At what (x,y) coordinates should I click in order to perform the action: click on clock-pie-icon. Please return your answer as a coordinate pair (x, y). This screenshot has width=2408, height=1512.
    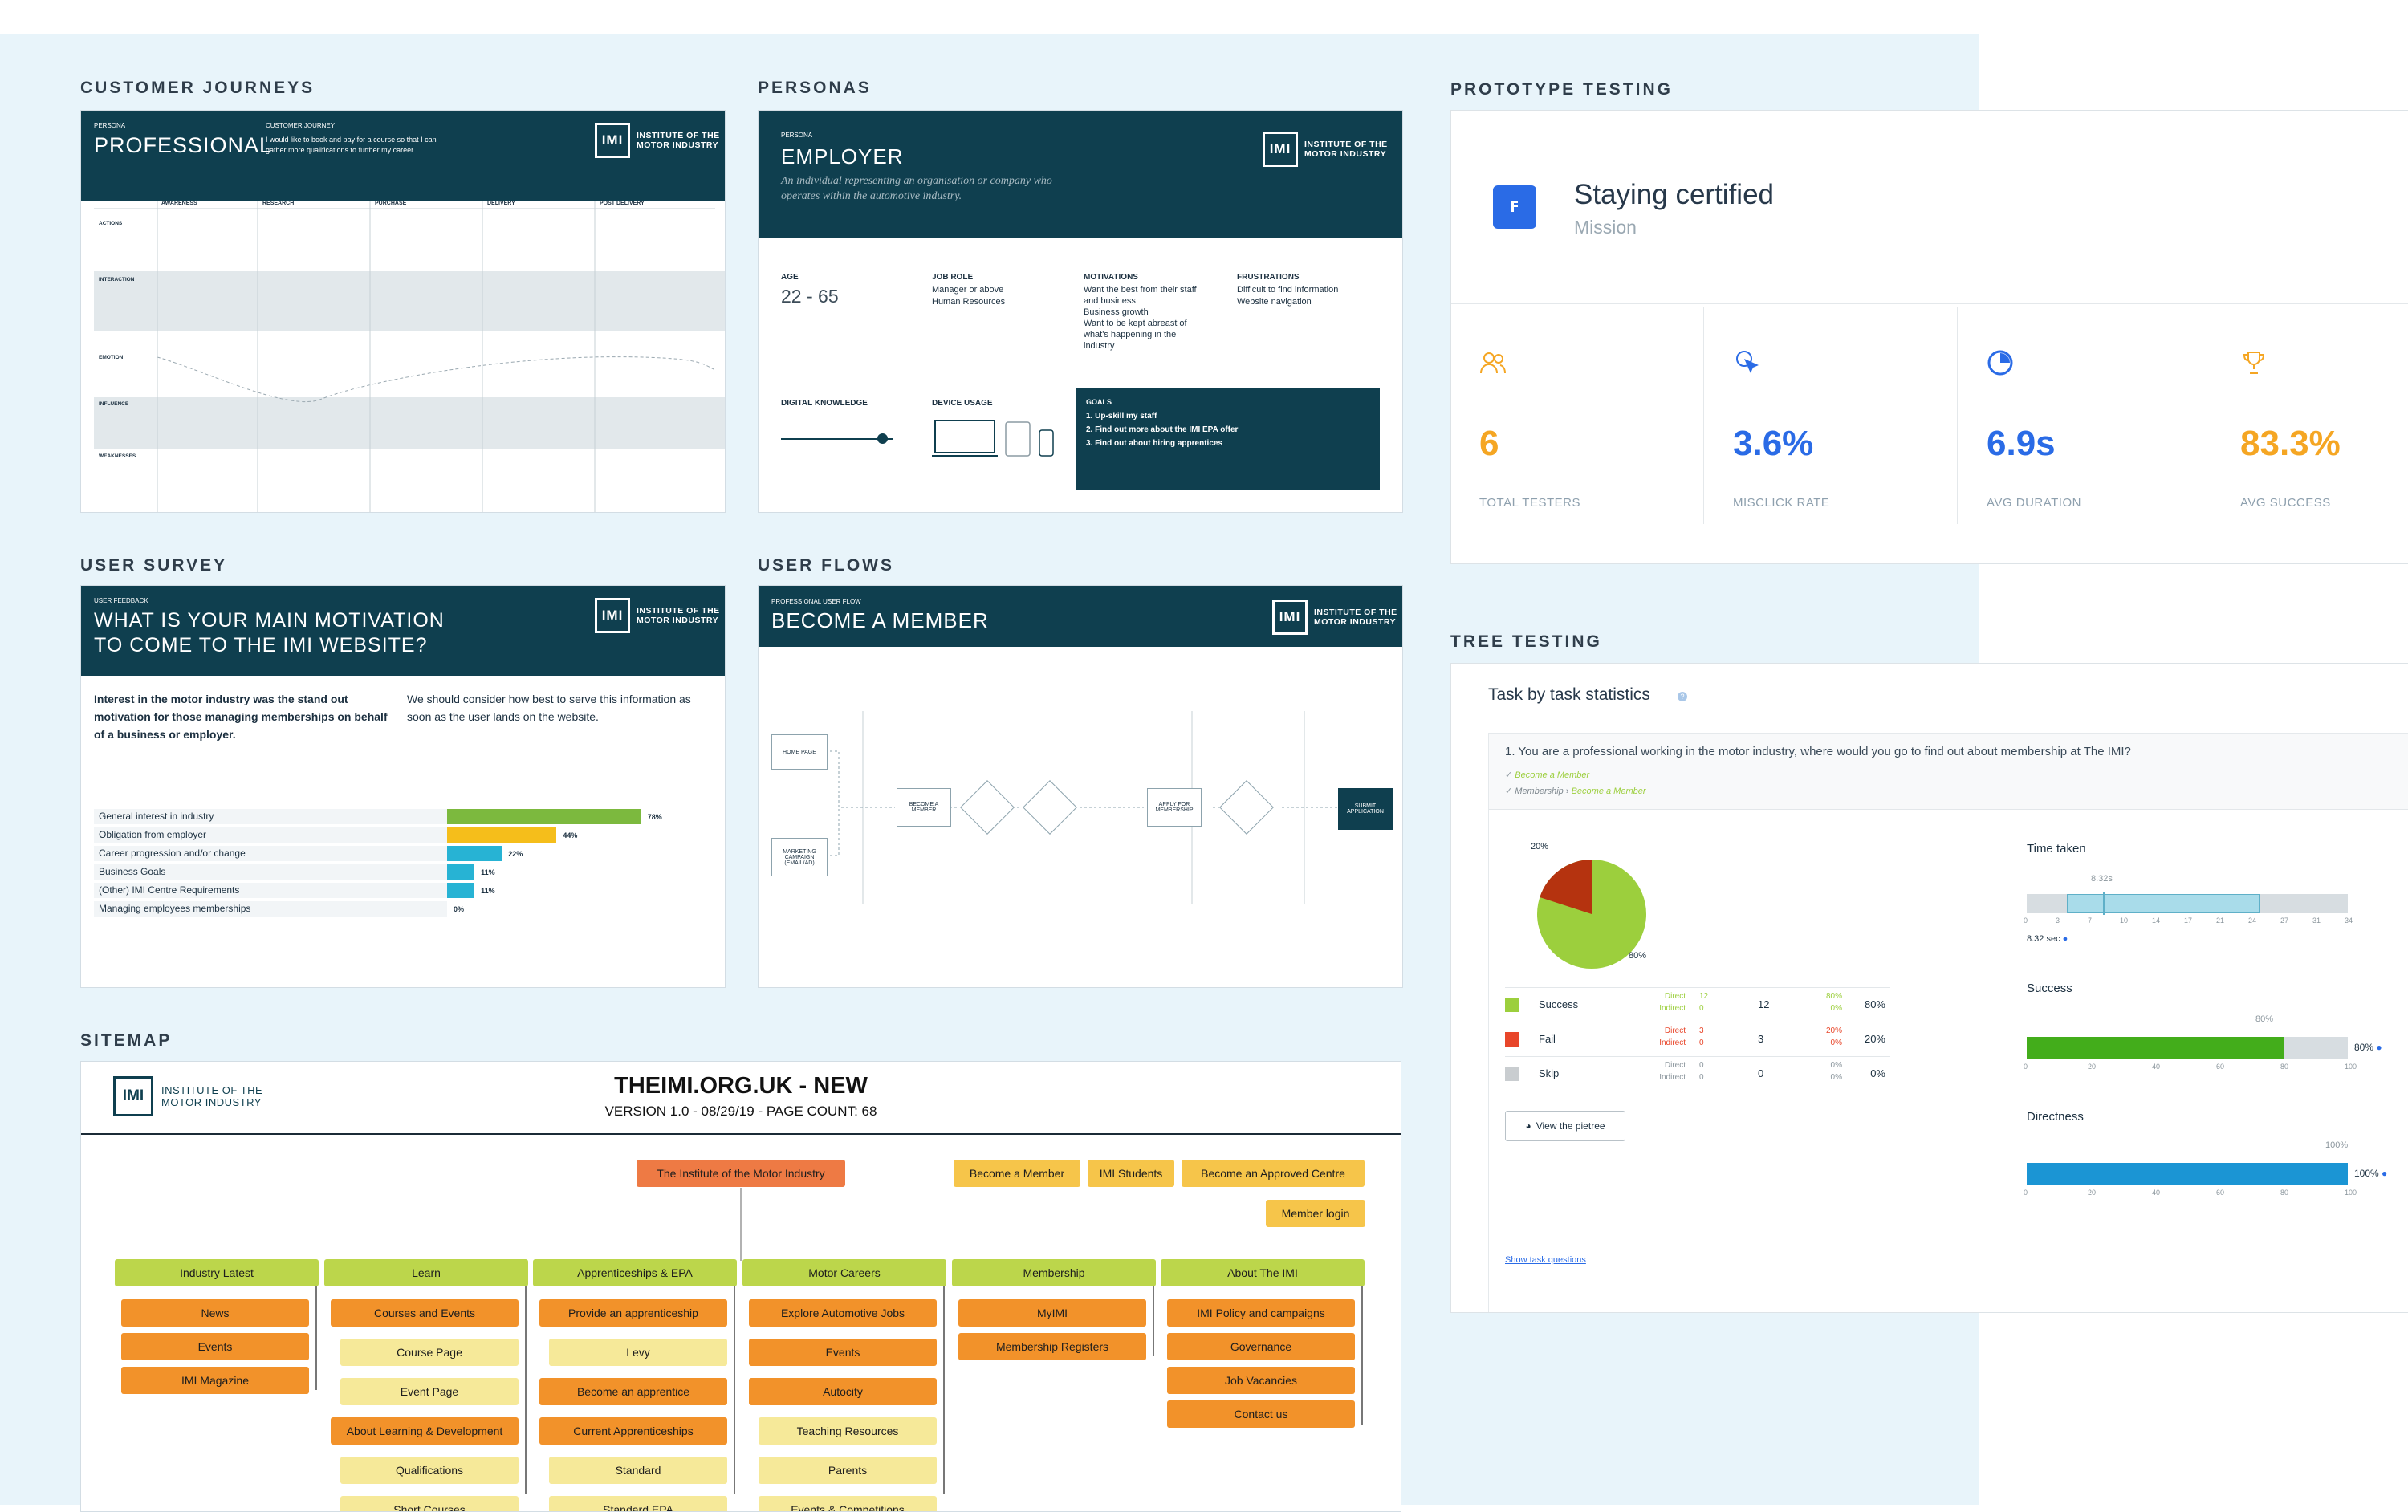
    Looking at the image, I should click on (2000, 363).